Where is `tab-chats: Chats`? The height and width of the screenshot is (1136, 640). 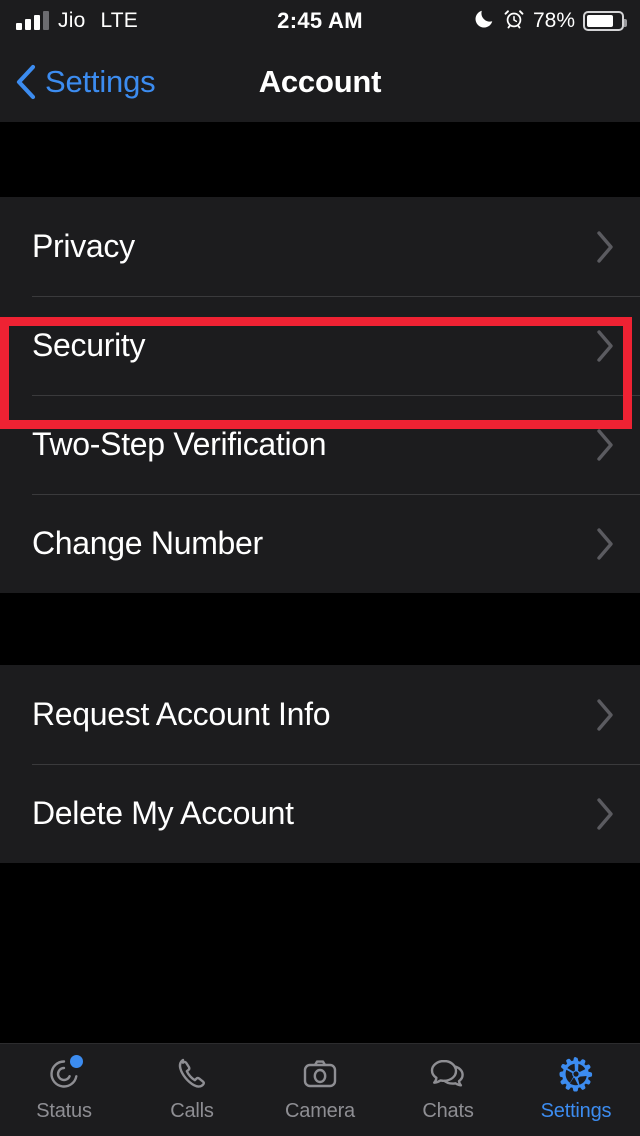 tab-chats: Chats is located at coordinates (448, 1083).